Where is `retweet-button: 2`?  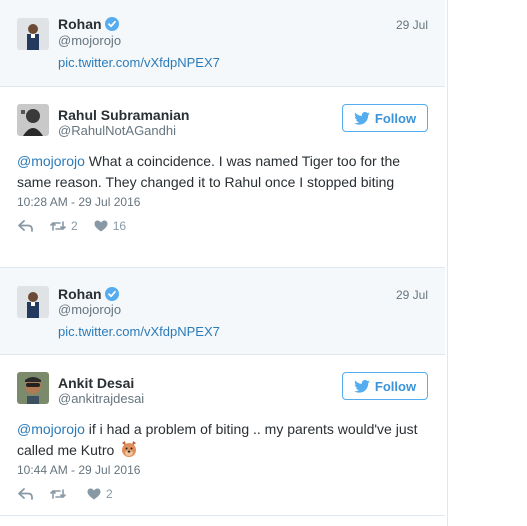
retweet-button: 2 is located at coordinates (64, 226).